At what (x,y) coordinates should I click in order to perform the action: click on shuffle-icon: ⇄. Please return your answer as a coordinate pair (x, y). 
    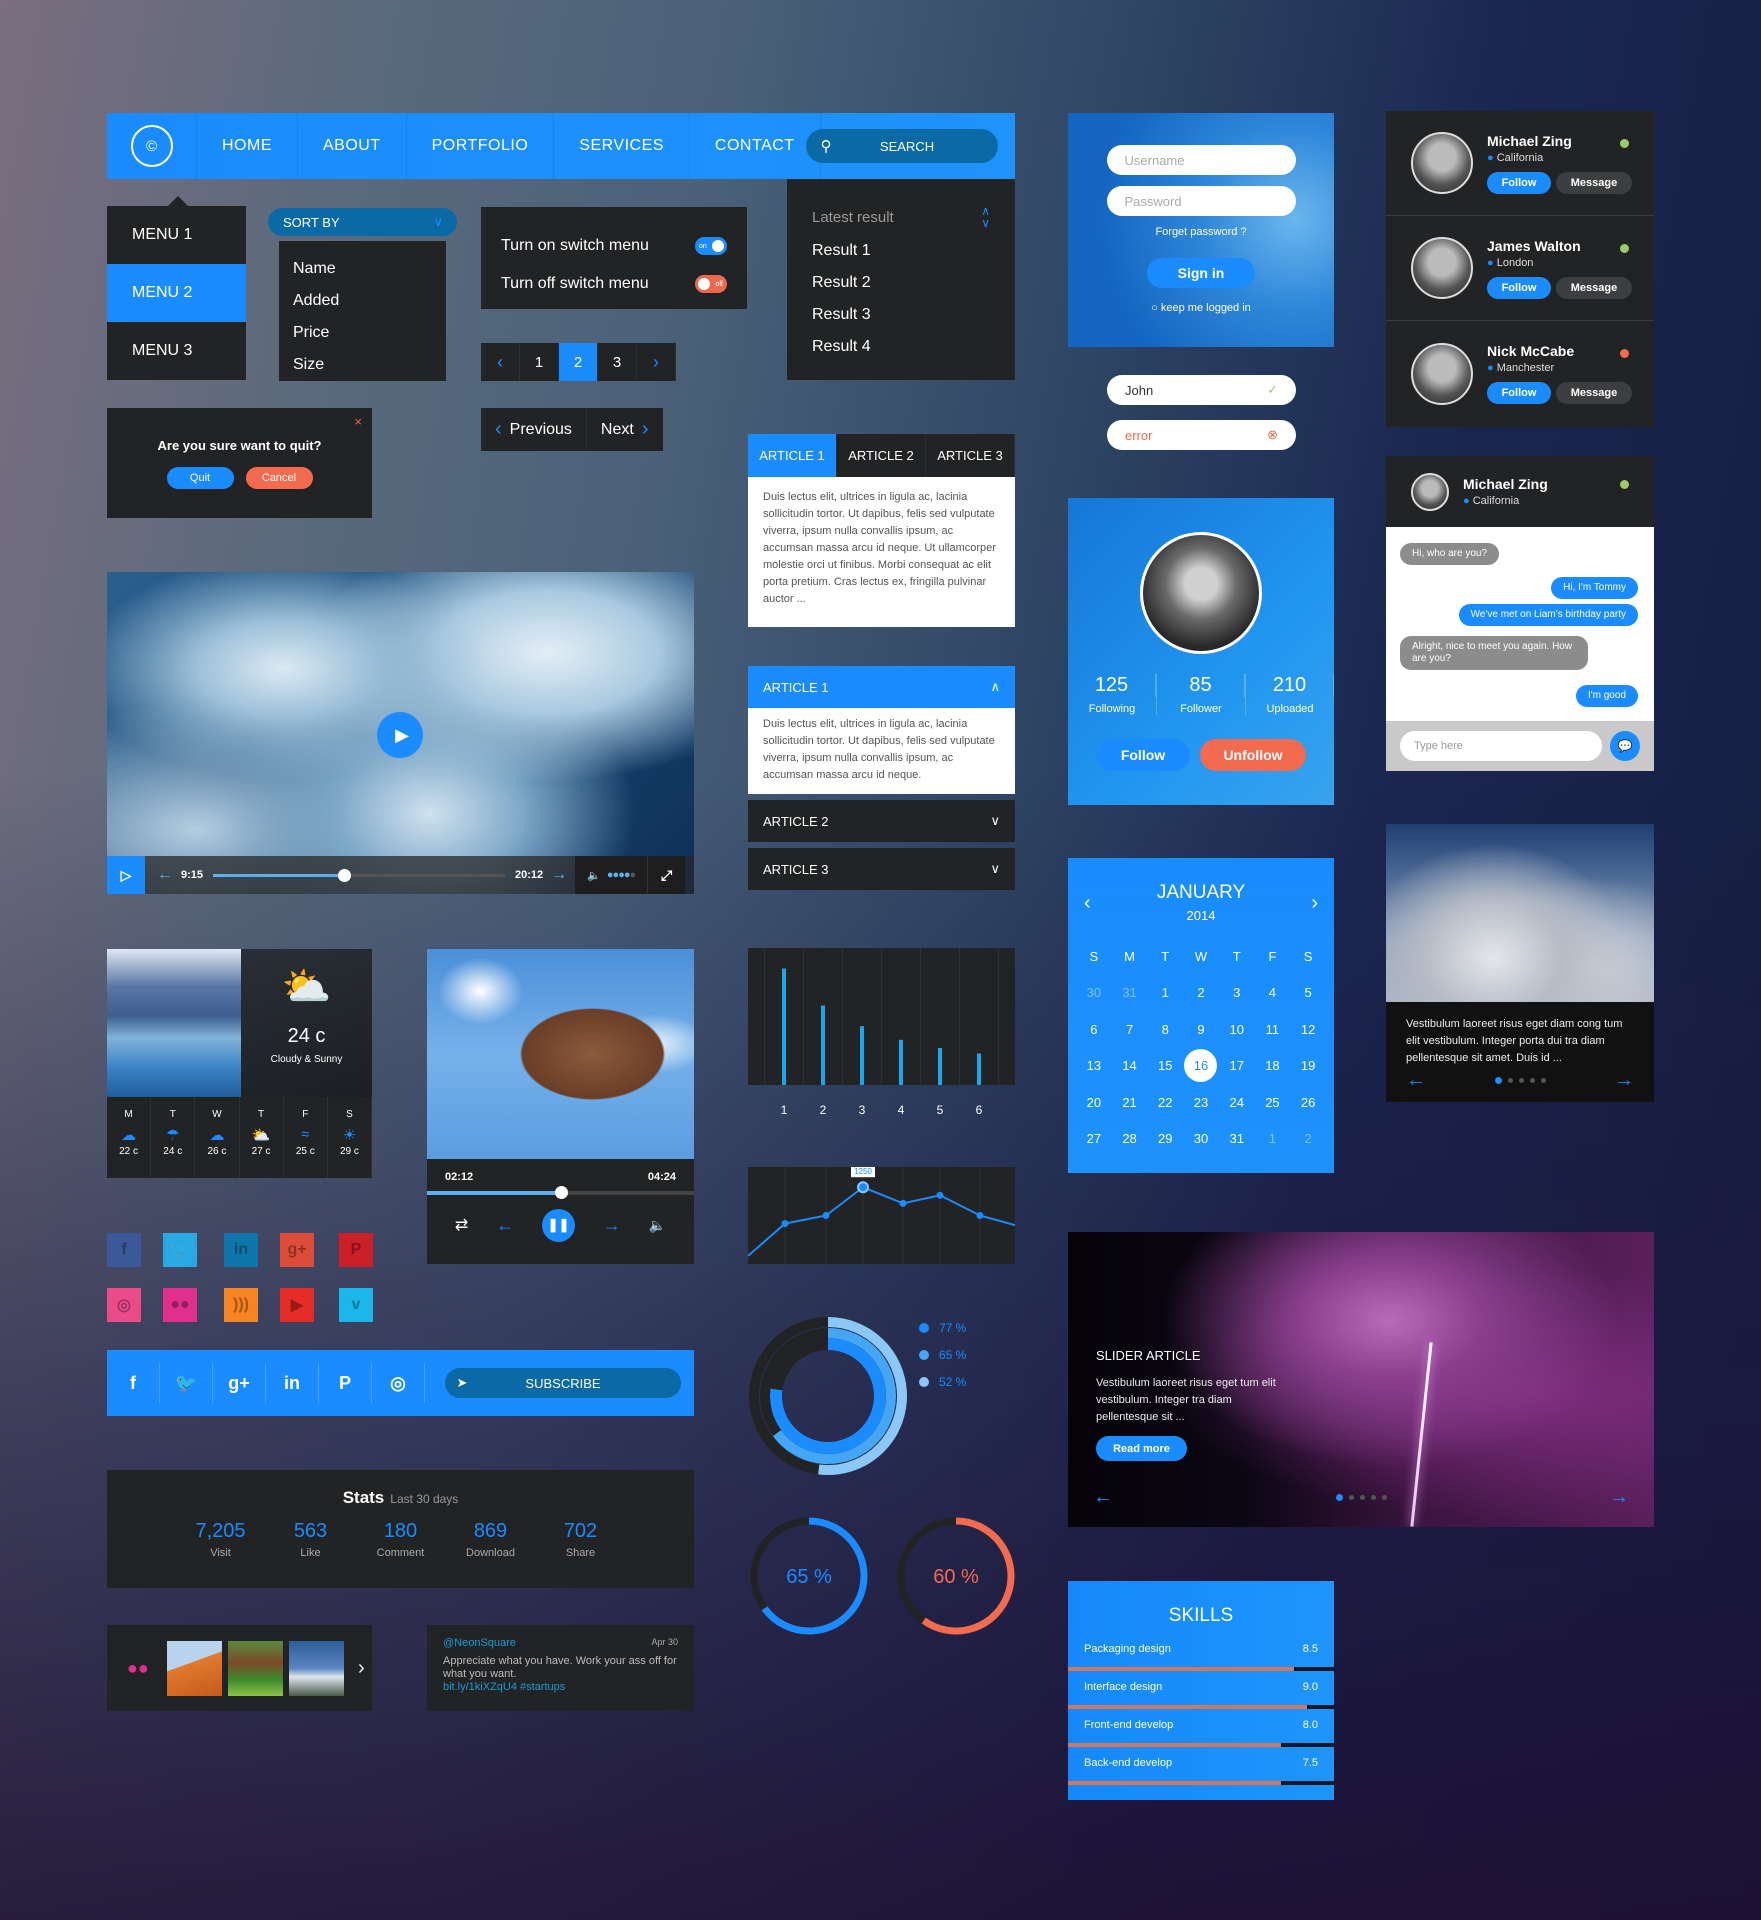
    Looking at the image, I should click on (461, 1225).